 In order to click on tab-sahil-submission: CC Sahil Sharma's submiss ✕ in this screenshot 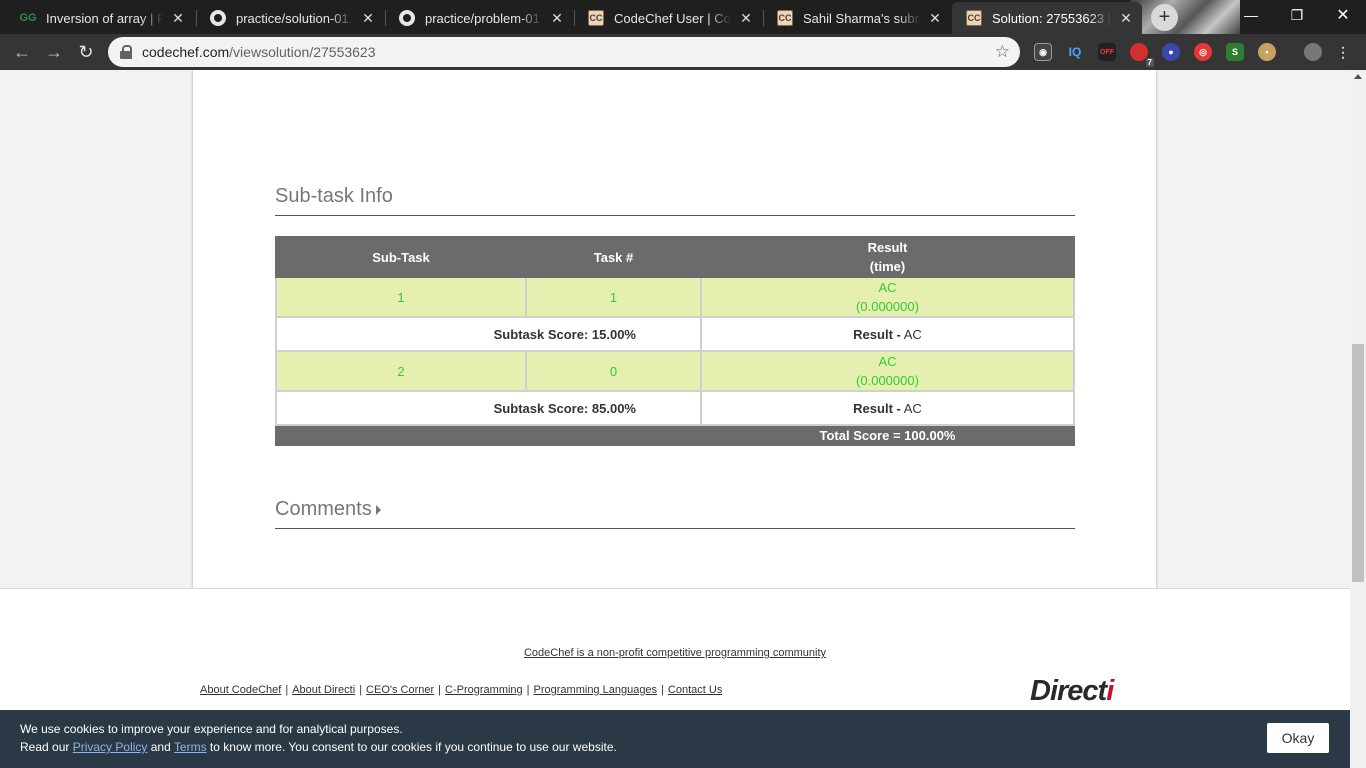, I will do `click(857, 18)`.